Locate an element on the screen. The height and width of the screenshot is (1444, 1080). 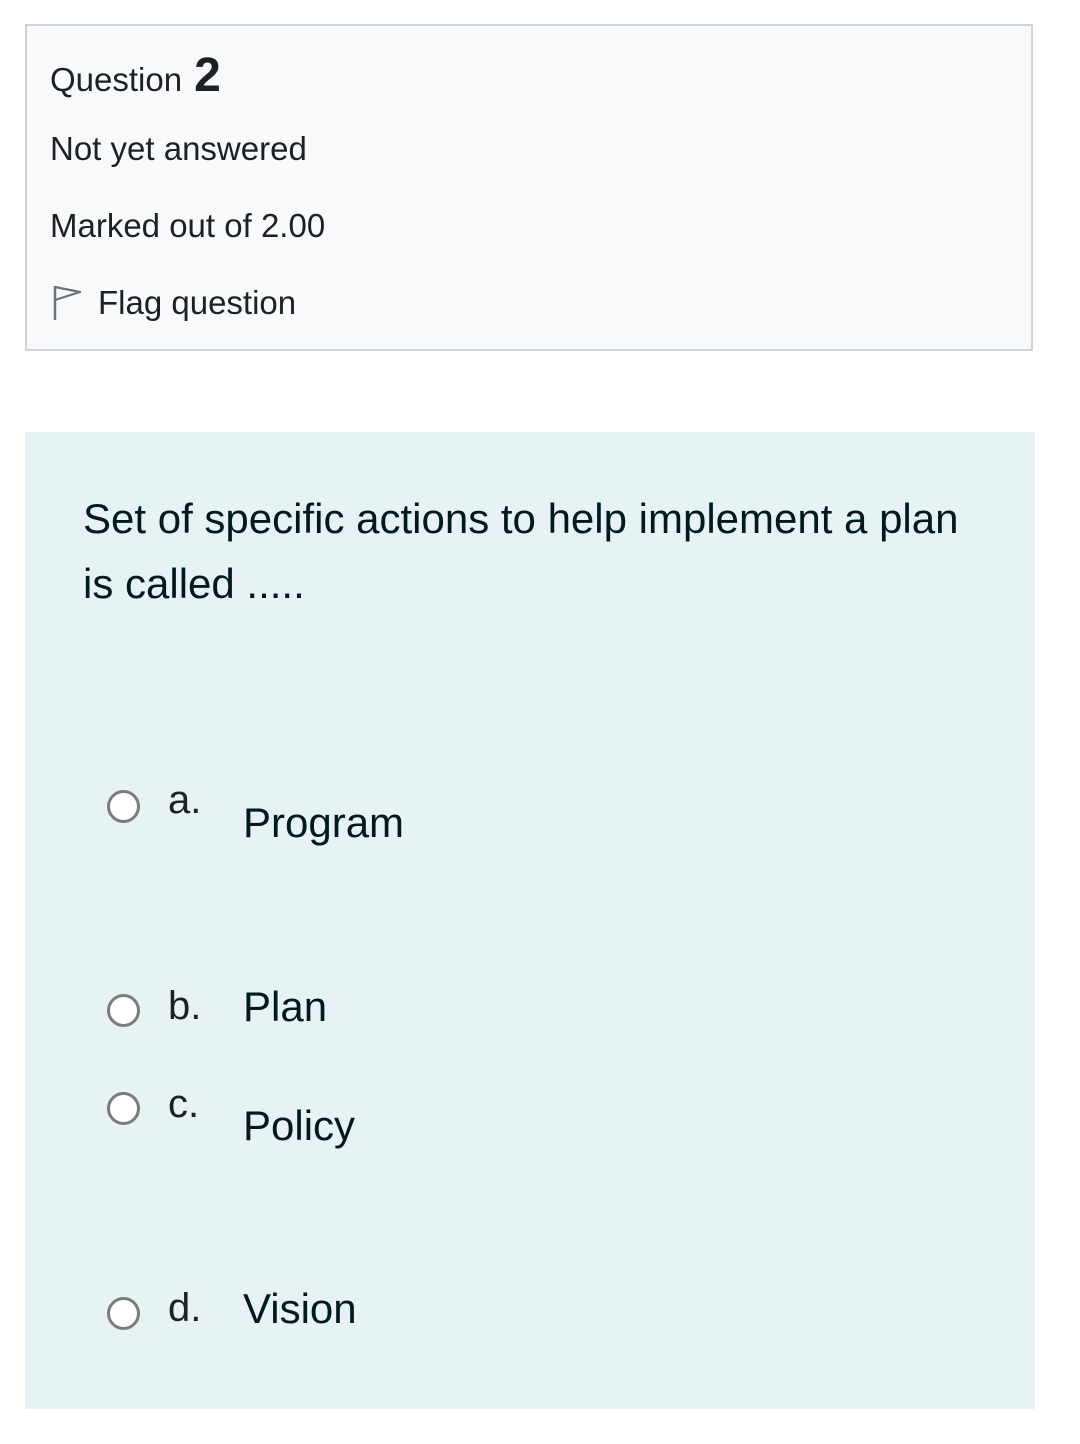
question-number: 2 is located at coordinates (207, 75).